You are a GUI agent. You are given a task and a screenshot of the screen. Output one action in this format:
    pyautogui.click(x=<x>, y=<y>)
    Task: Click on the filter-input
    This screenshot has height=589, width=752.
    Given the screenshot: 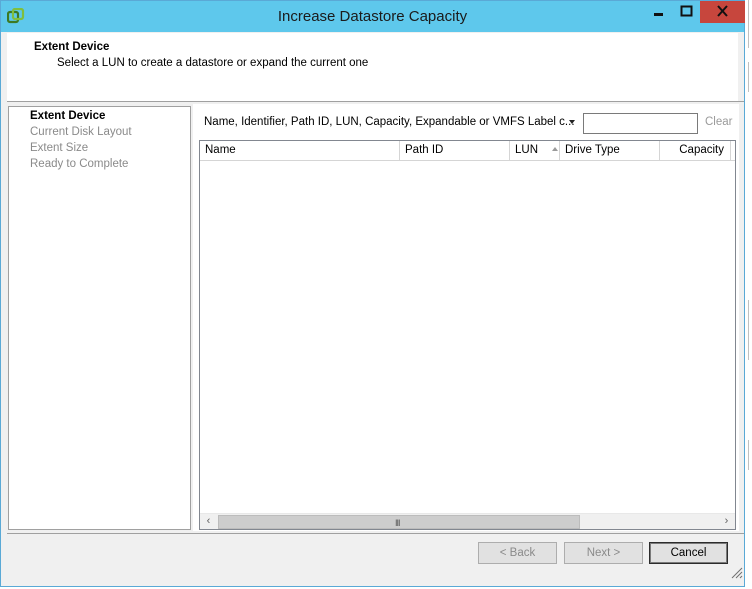 What is the action you would take?
    pyautogui.click(x=640, y=123)
    